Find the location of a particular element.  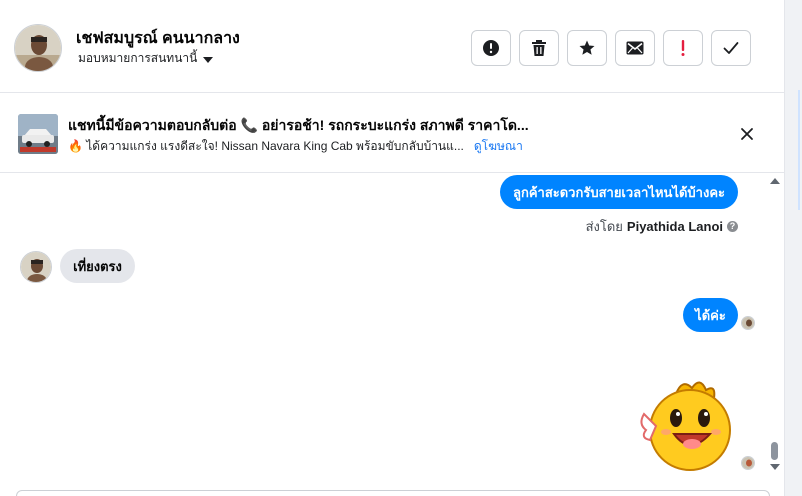

caret-down-icon is located at coordinates (208, 59).